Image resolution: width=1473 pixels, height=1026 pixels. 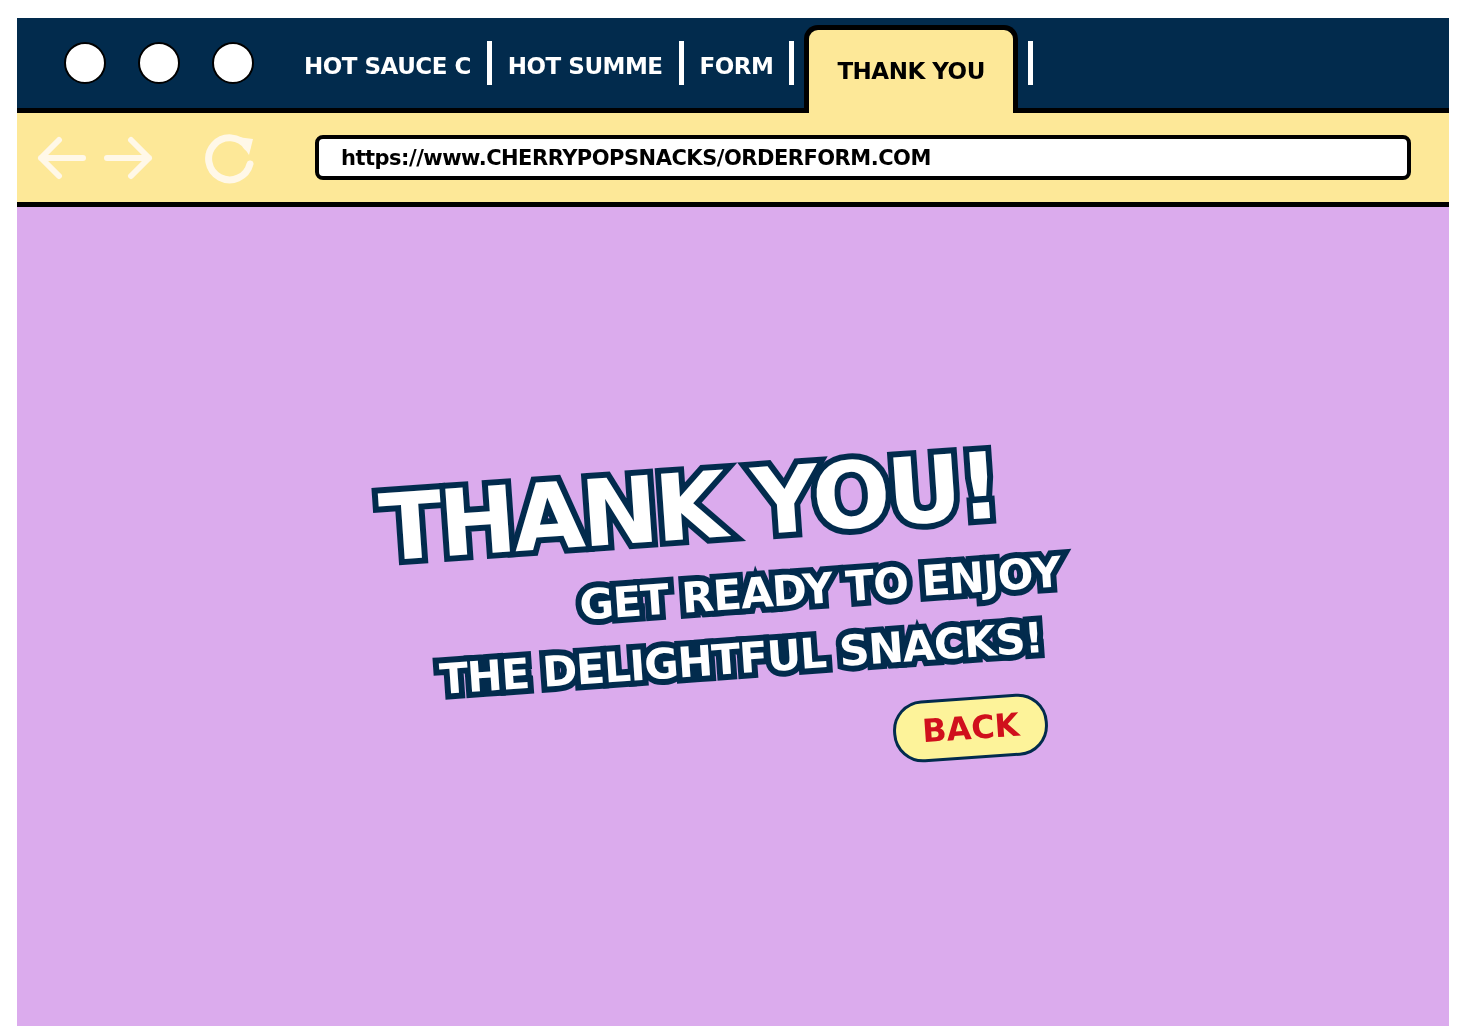 What do you see at coordinates (863, 157) in the screenshot?
I see `address-field: https://www.CHERRYPOPSNACKS/ORDERFORM.COM` at bounding box center [863, 157].